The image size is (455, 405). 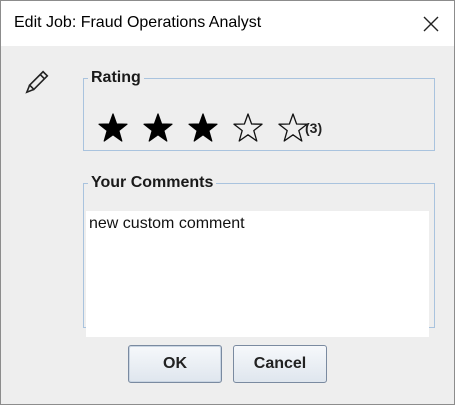 What do you see at coordinates (138, 22) in the screenshot?
I see `window-title: Edit Job: Fraud Operations Analyst` at bounding box center [138, 22].